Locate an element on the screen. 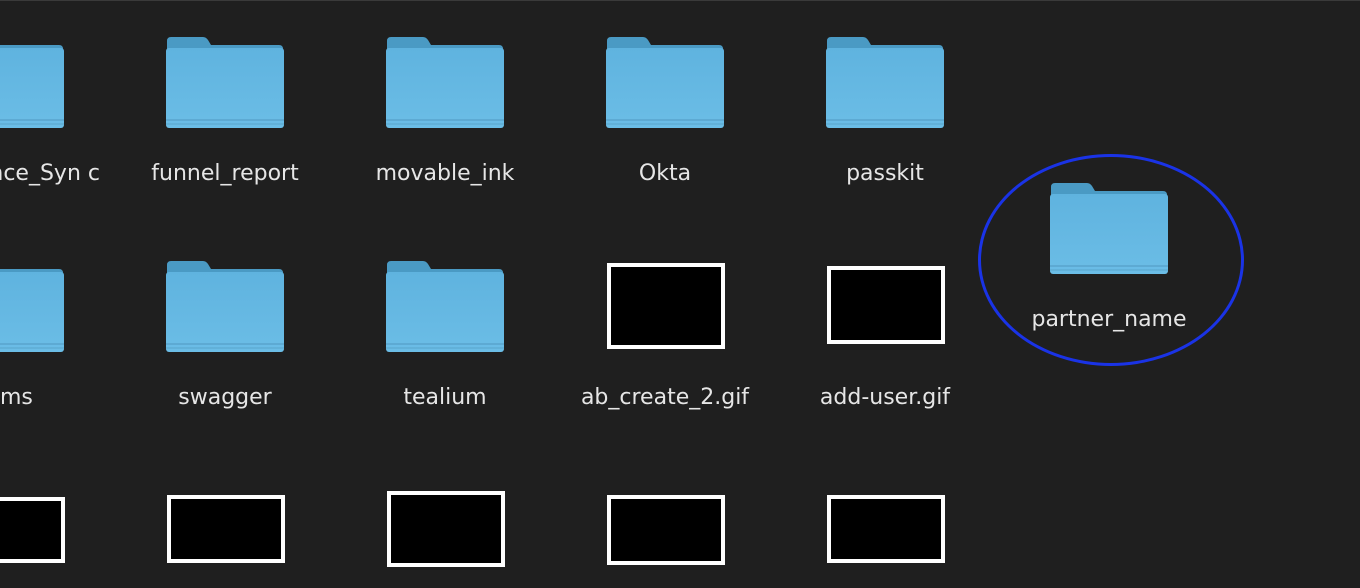 This screenshot has height=588, width=1360. folder-item: funnel_report is located at coordinates (225, 112).